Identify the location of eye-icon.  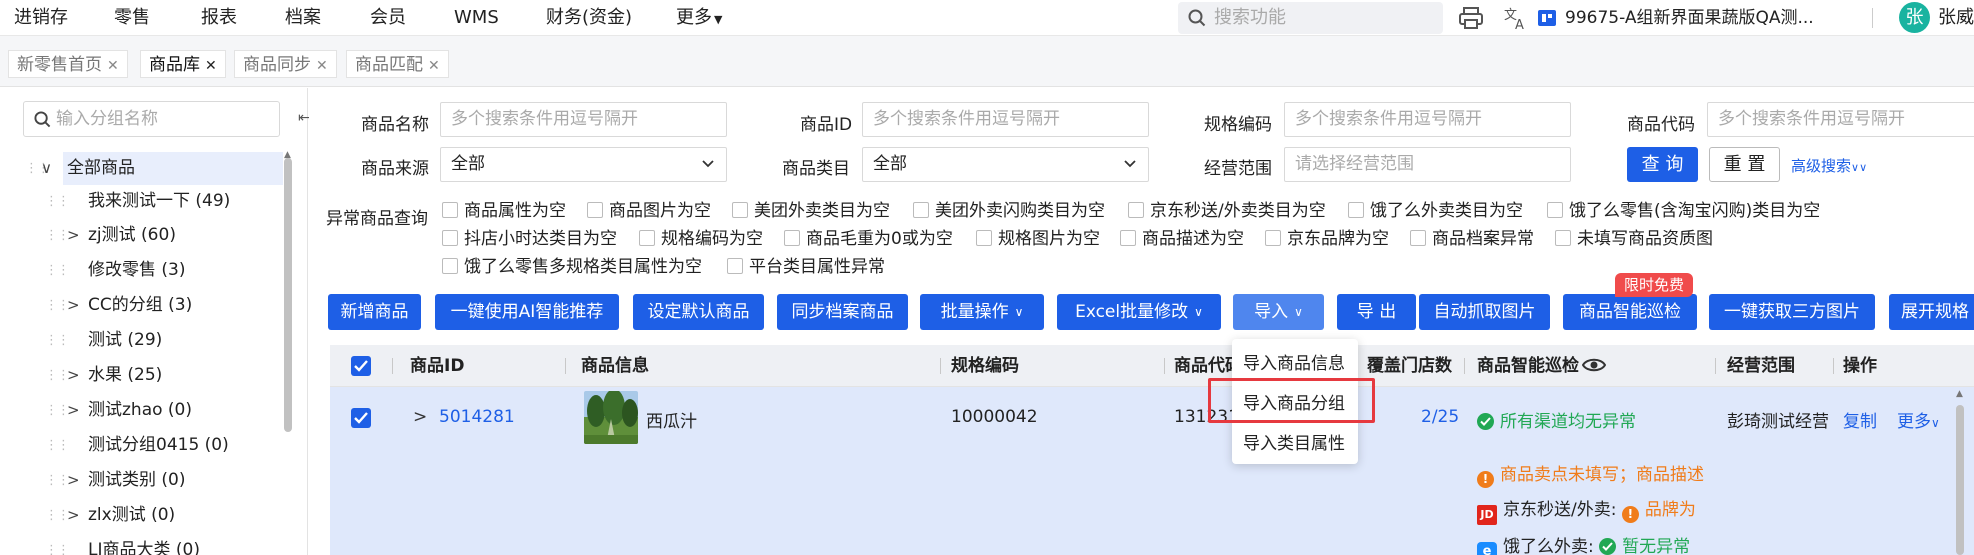
(1594, 365).